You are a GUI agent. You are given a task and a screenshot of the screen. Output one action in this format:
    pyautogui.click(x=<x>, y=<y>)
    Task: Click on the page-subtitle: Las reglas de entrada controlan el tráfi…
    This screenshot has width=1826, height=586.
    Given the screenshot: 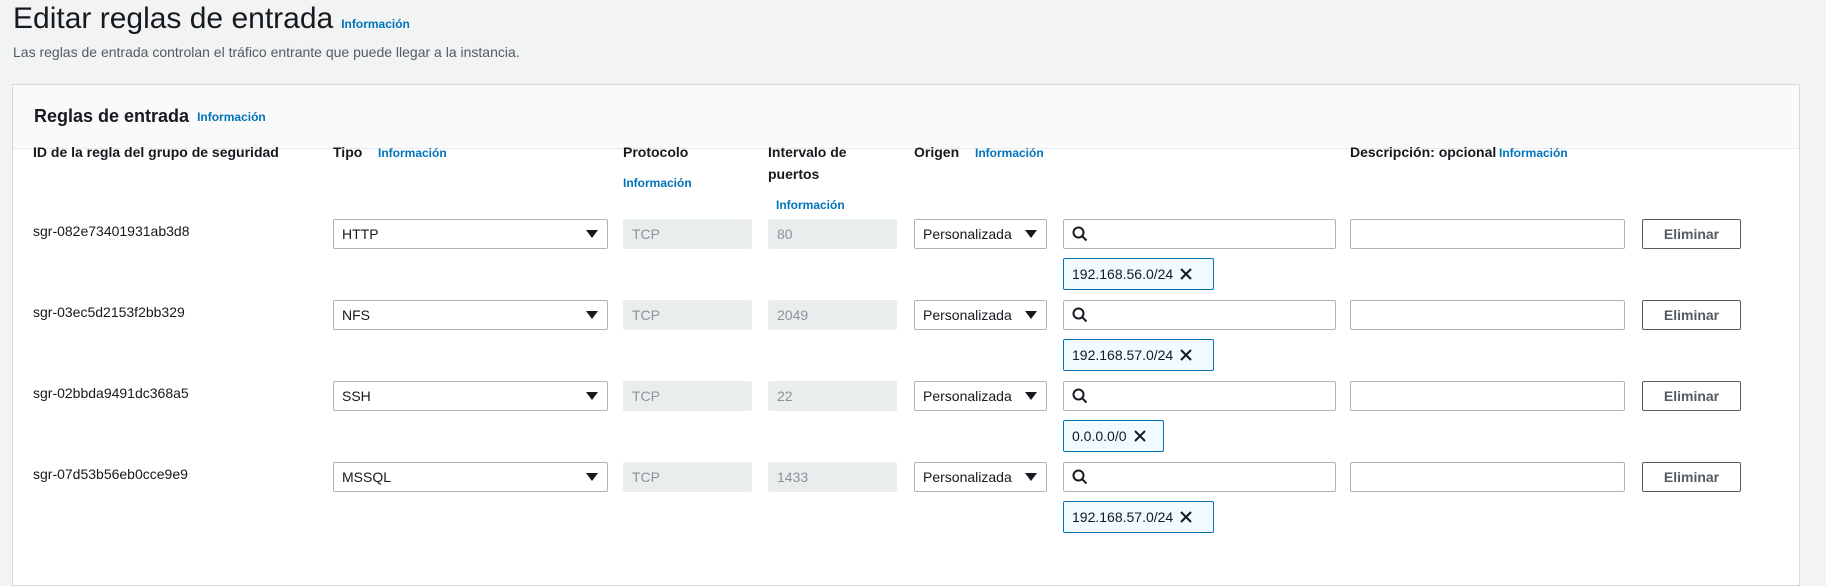 What is the action you would take?
    pyautogui.click(x=266, y=52)
    